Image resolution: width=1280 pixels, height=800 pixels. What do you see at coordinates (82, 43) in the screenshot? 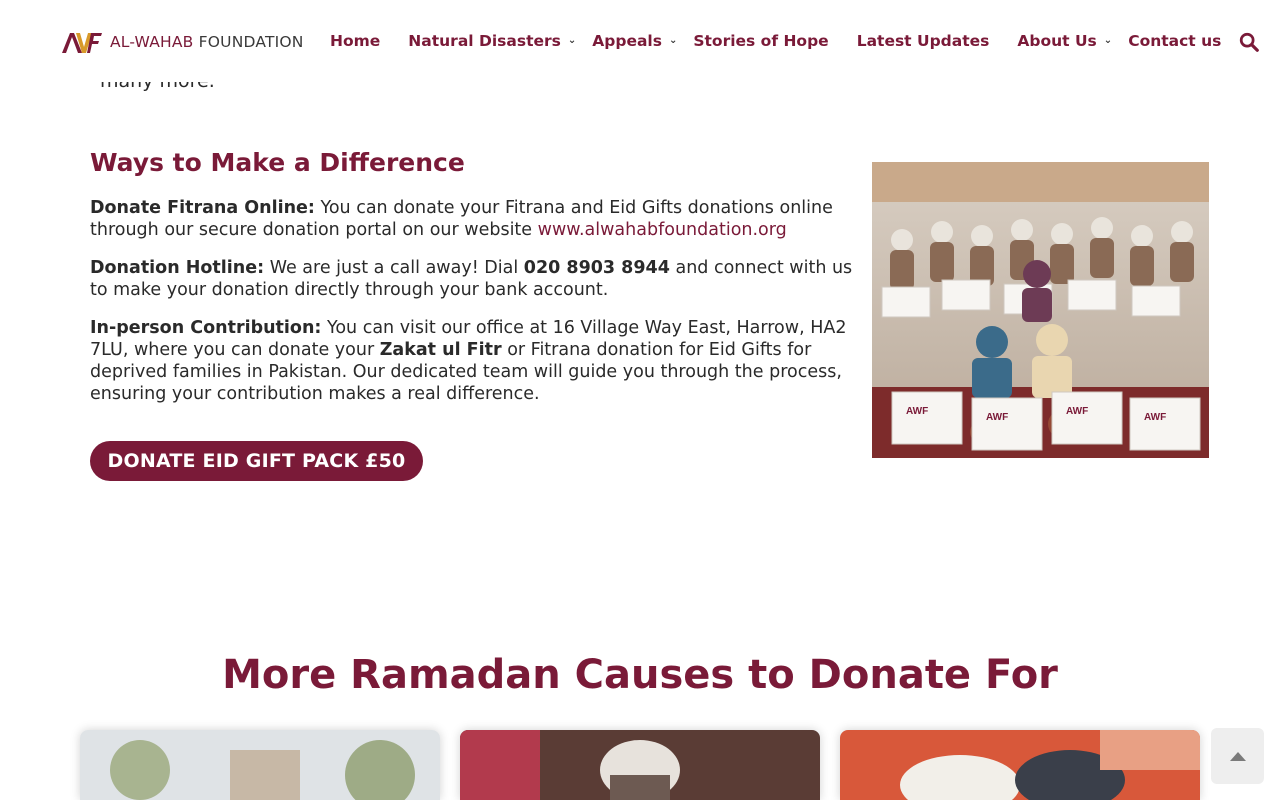
I see `logo-mark-icon` at bounding box center [82, 43].